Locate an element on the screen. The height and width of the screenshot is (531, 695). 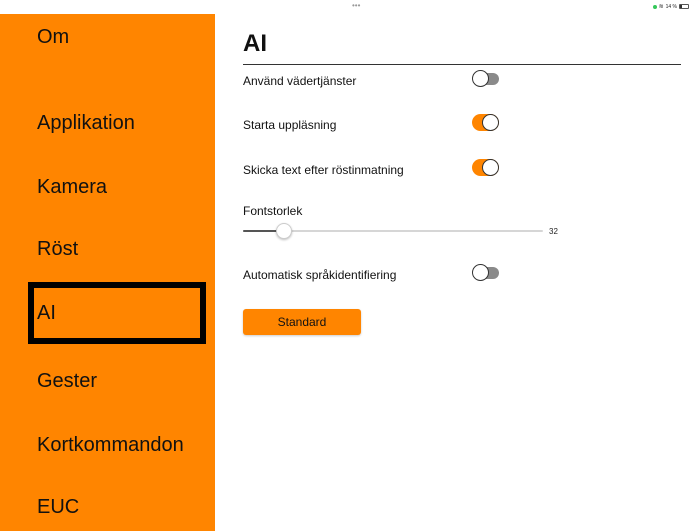
sidebar-item-label: Kortkommandon is located at coordinates (110, 445).